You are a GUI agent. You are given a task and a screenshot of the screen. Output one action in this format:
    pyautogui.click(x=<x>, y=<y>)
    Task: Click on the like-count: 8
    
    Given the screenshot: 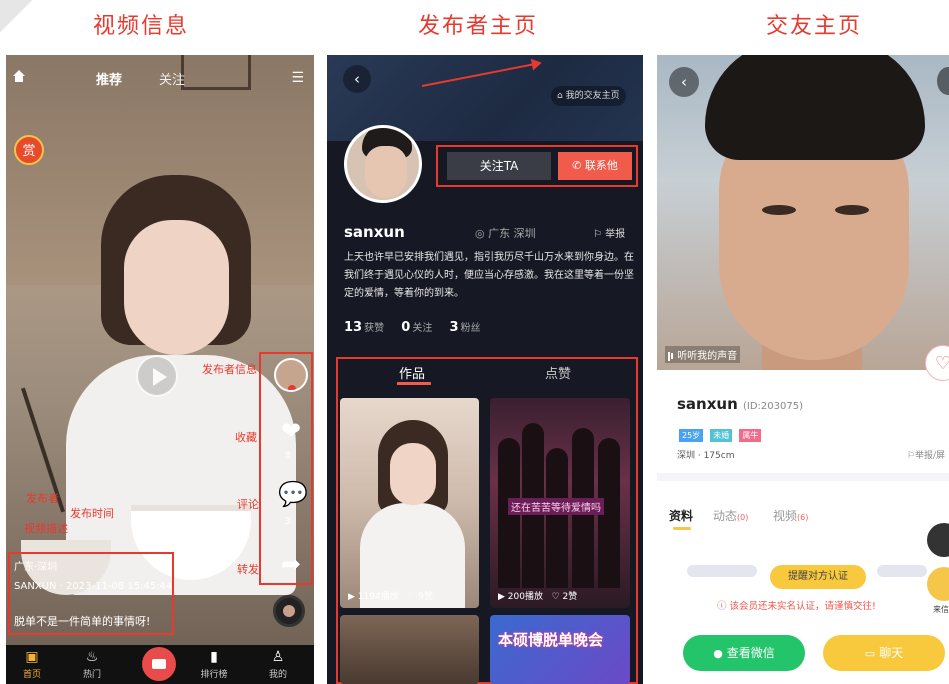 What is the action you would take?
    pyautogui.click(x=288, y=456)
    